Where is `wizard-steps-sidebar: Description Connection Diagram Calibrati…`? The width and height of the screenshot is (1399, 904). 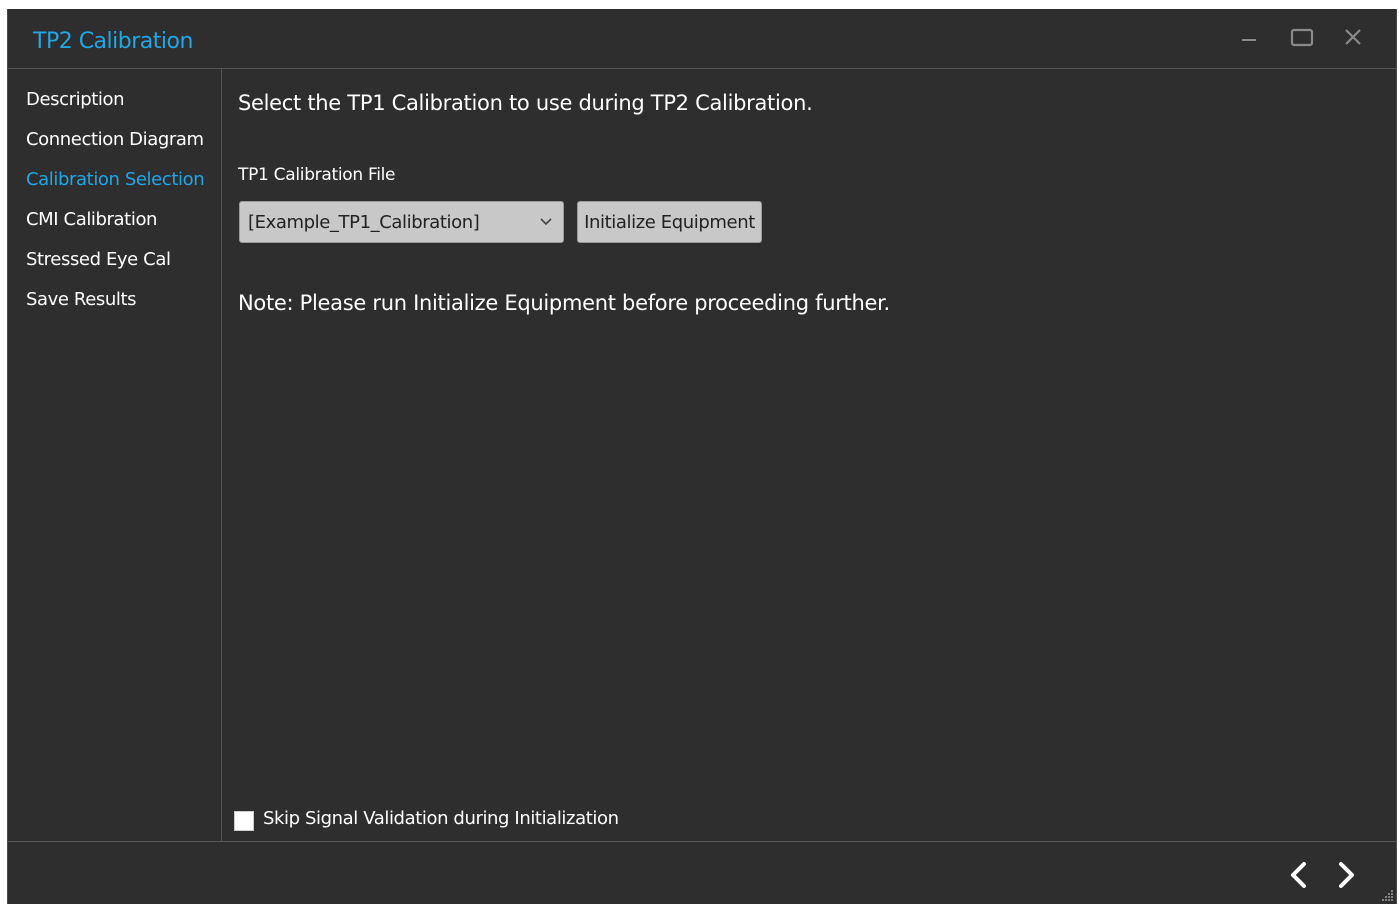 wizard-steps-sidebar: Description Connection Diagram Calibrati… is located at coordinates (115, 455).